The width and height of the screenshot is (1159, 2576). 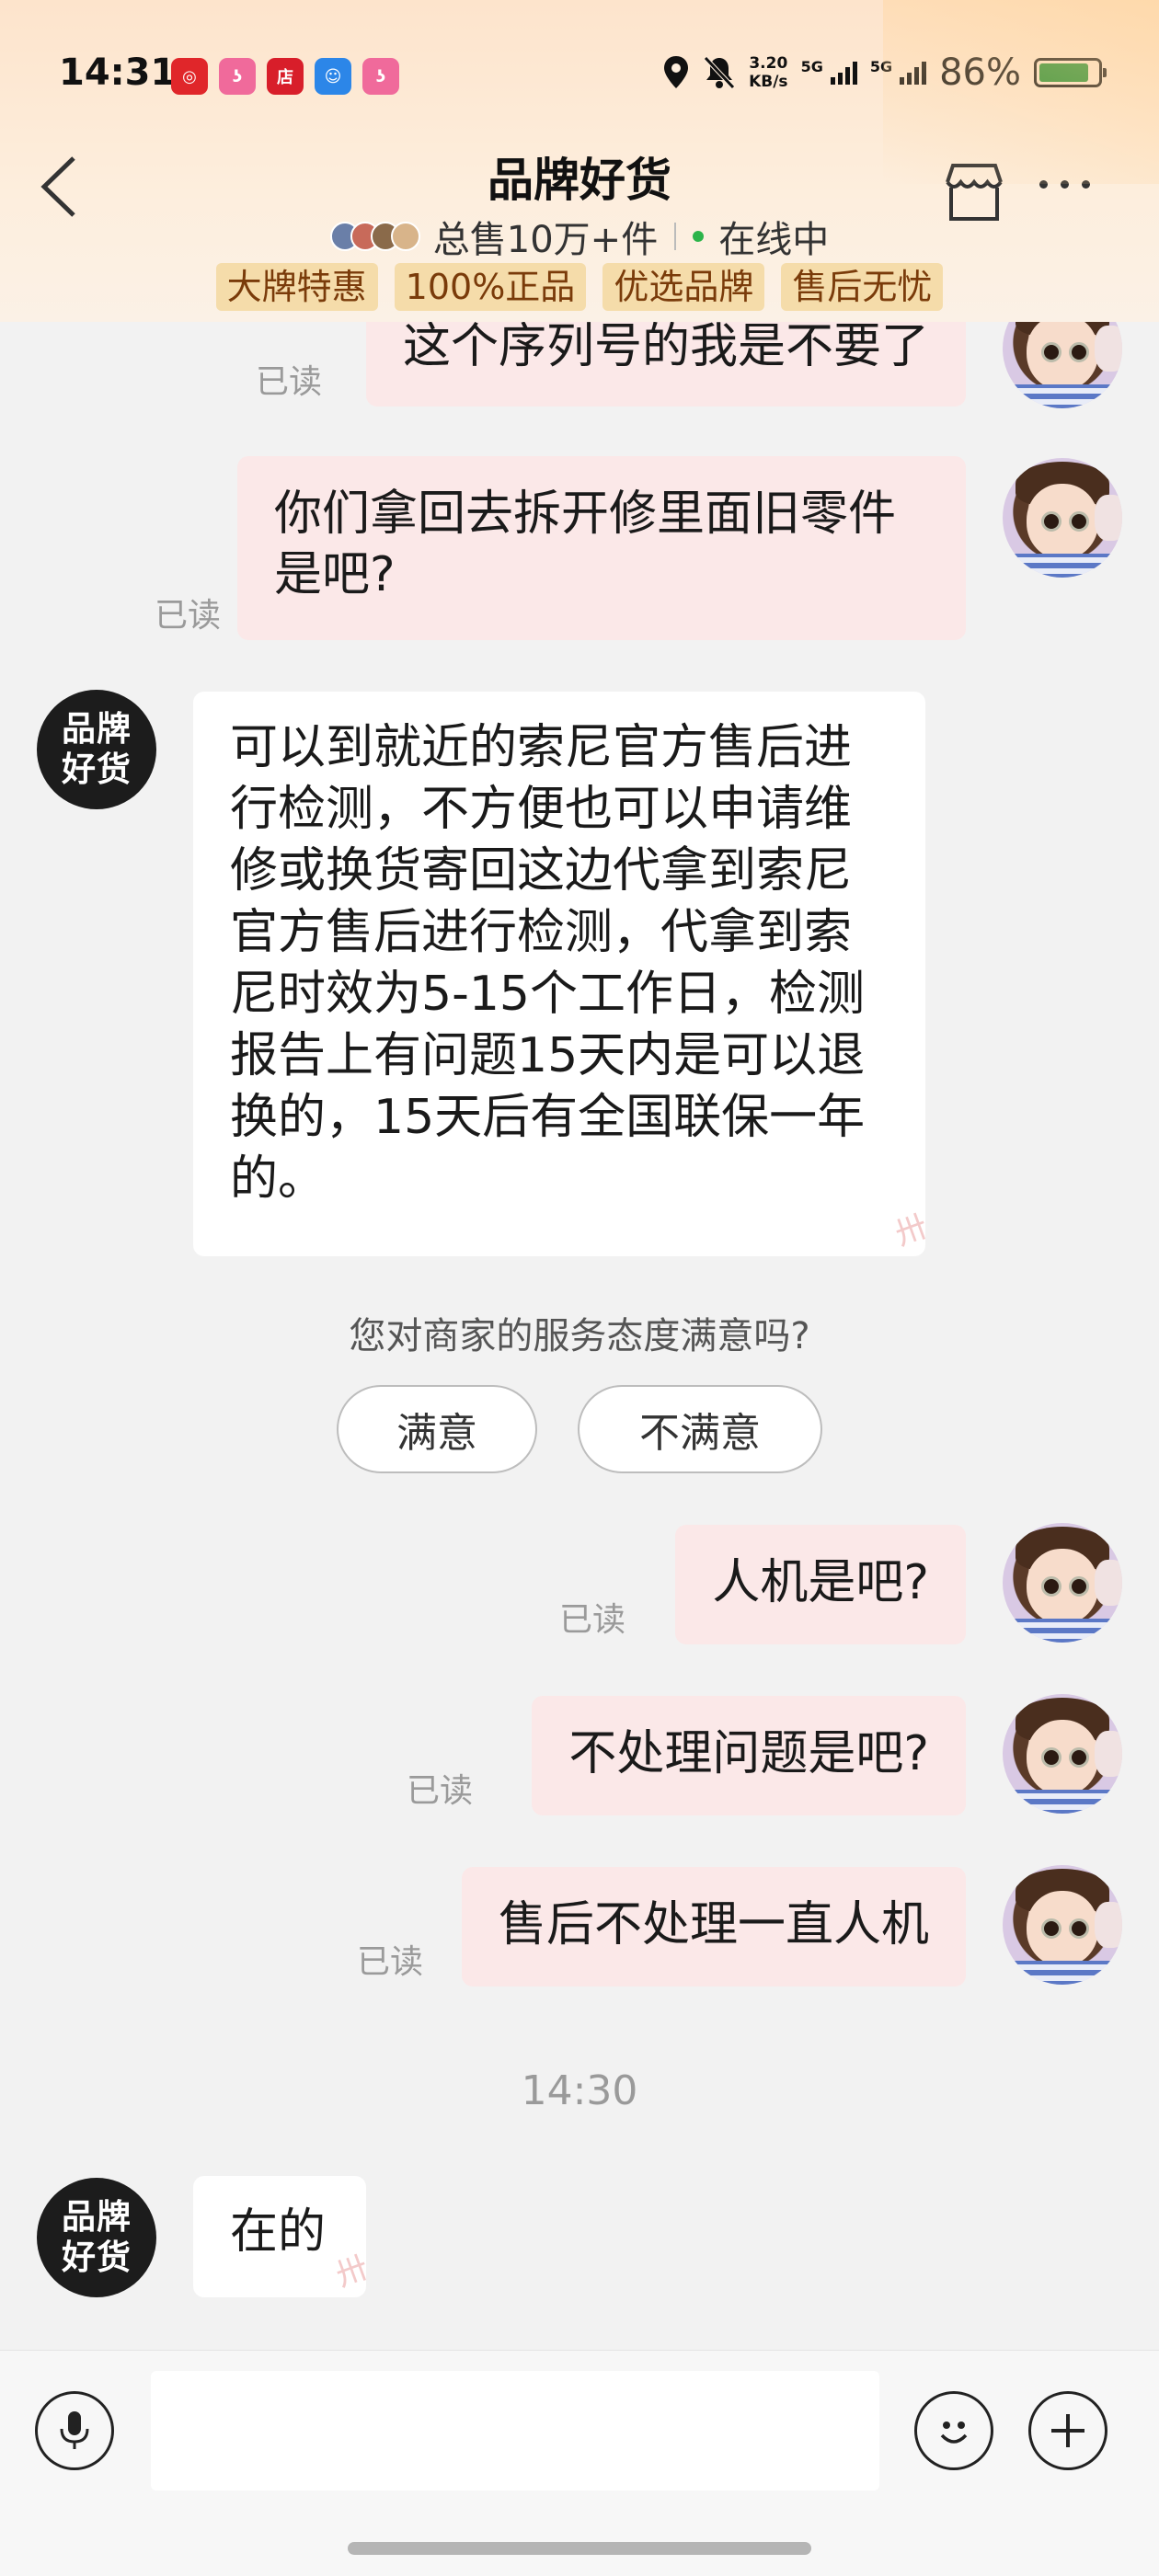 I want to click on message-bubble-user: 售后不处理一直人机, so click(x=713, y=1926).